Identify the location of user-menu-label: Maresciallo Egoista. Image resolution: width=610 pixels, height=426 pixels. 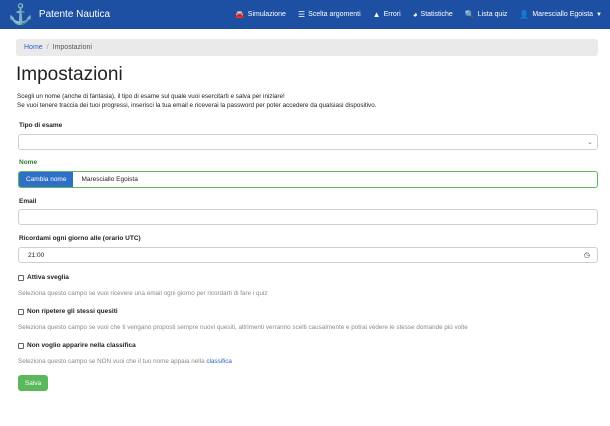
(563, 14).